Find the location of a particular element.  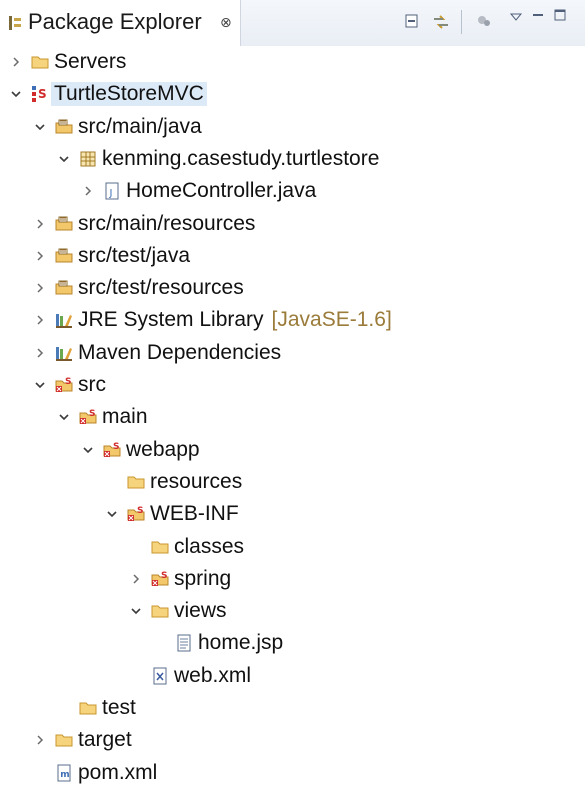

tree-item-label: main is located at coordinates (125, 417).